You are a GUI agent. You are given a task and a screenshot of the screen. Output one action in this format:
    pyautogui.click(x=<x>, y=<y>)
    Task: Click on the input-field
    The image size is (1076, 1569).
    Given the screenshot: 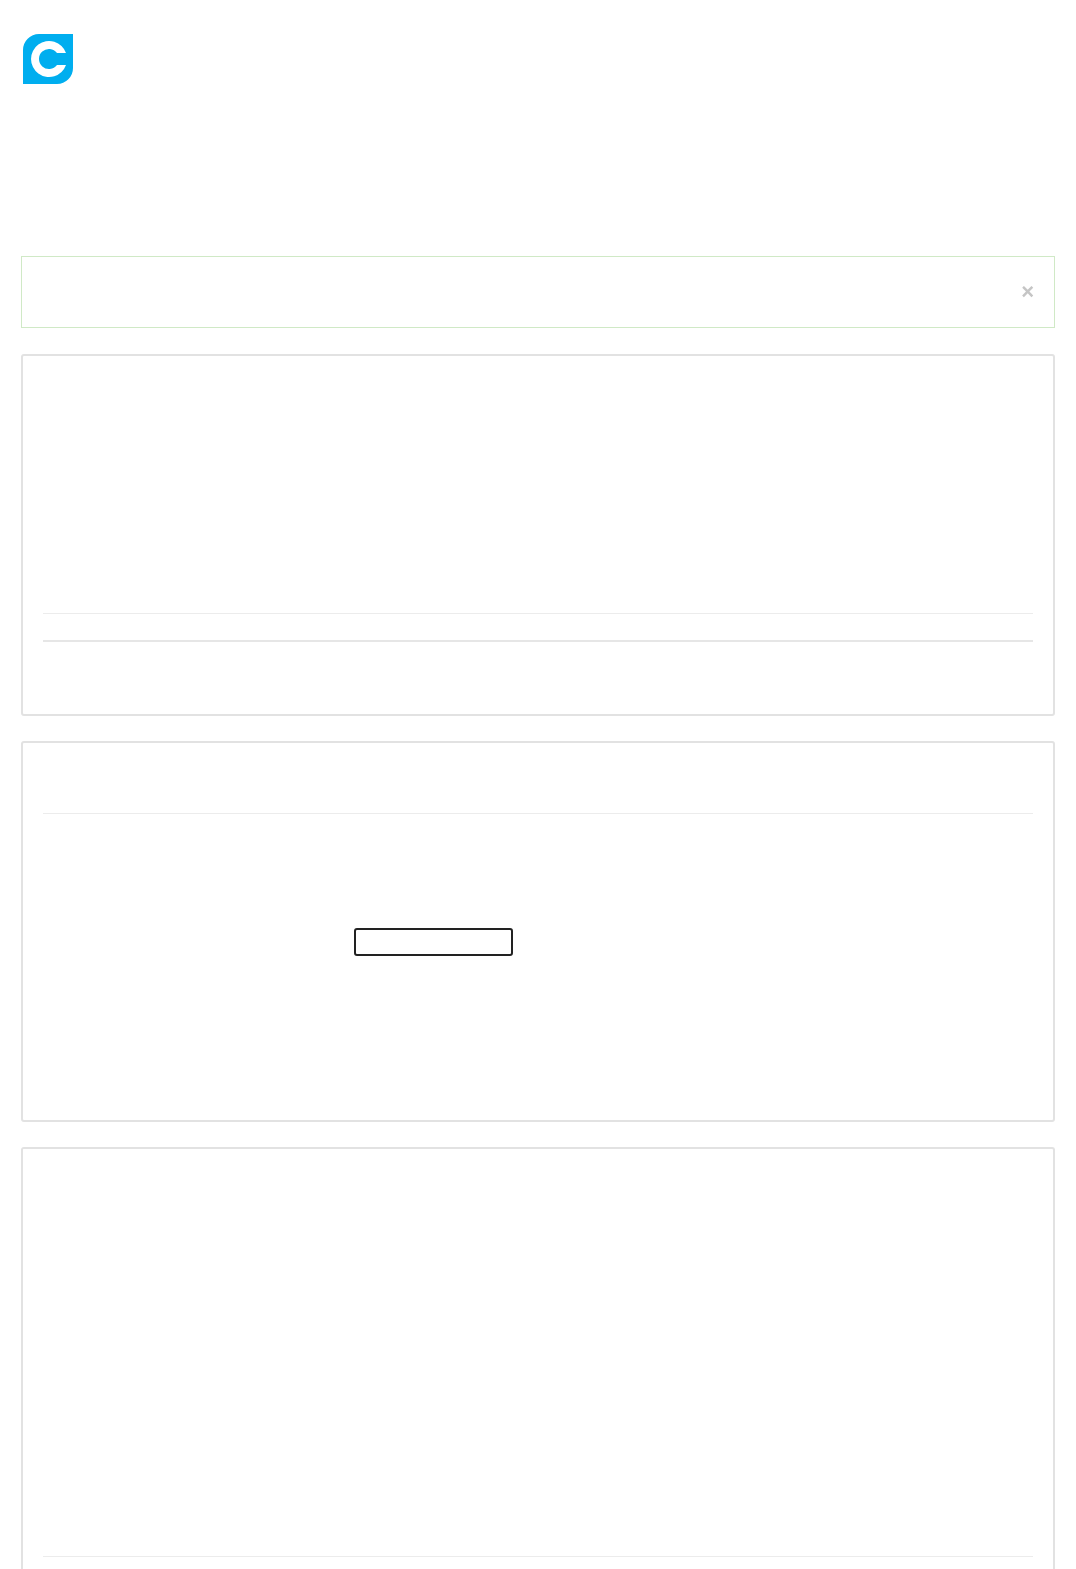 What is the action you would take?
    pyautogui.click(x=433, y=942)
    